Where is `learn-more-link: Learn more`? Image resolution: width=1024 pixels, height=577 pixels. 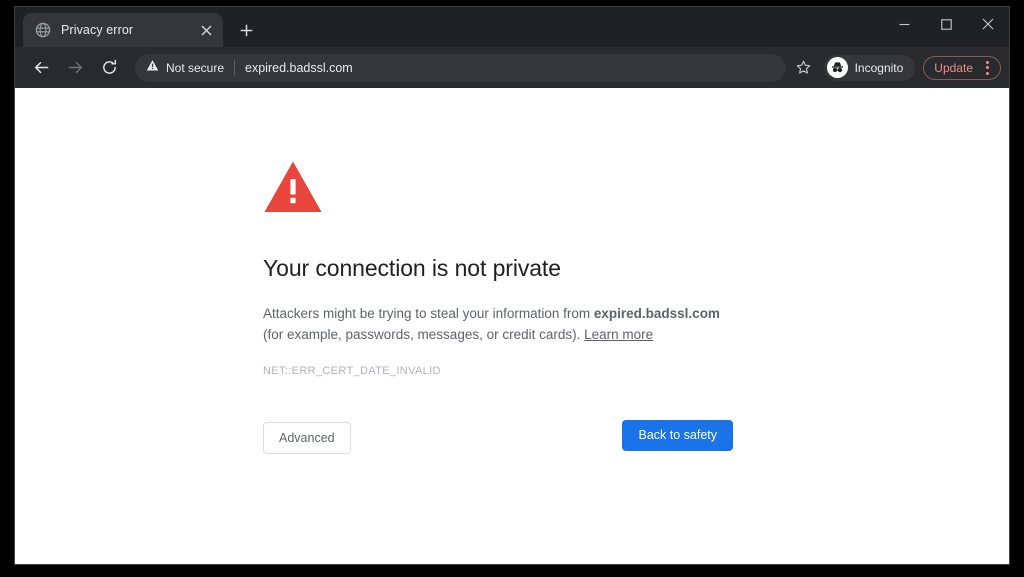
learn-more-link: Learn more is located at coordinates (618, 334).